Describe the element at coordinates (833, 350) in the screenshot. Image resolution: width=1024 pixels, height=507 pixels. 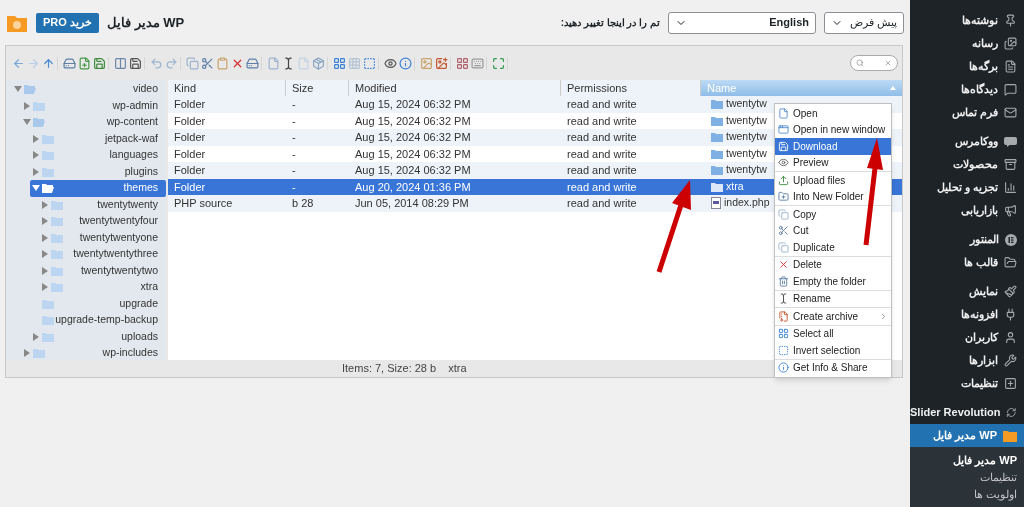
I see `menu-item: Invert selection` at that location.